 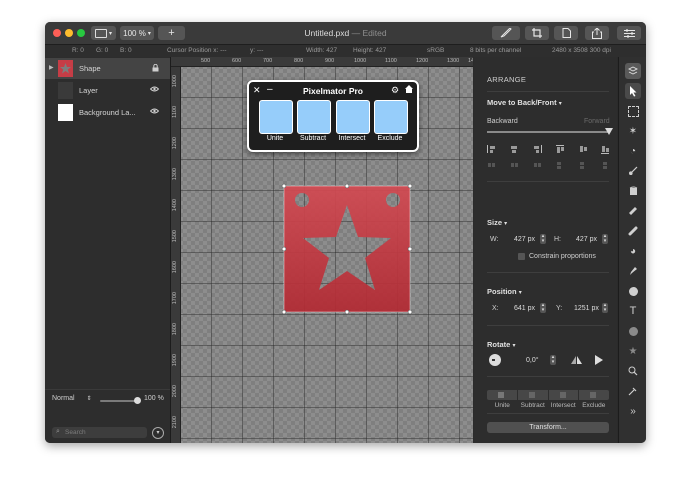 I want to click on align-left-icon, so click(x=491, y=149).